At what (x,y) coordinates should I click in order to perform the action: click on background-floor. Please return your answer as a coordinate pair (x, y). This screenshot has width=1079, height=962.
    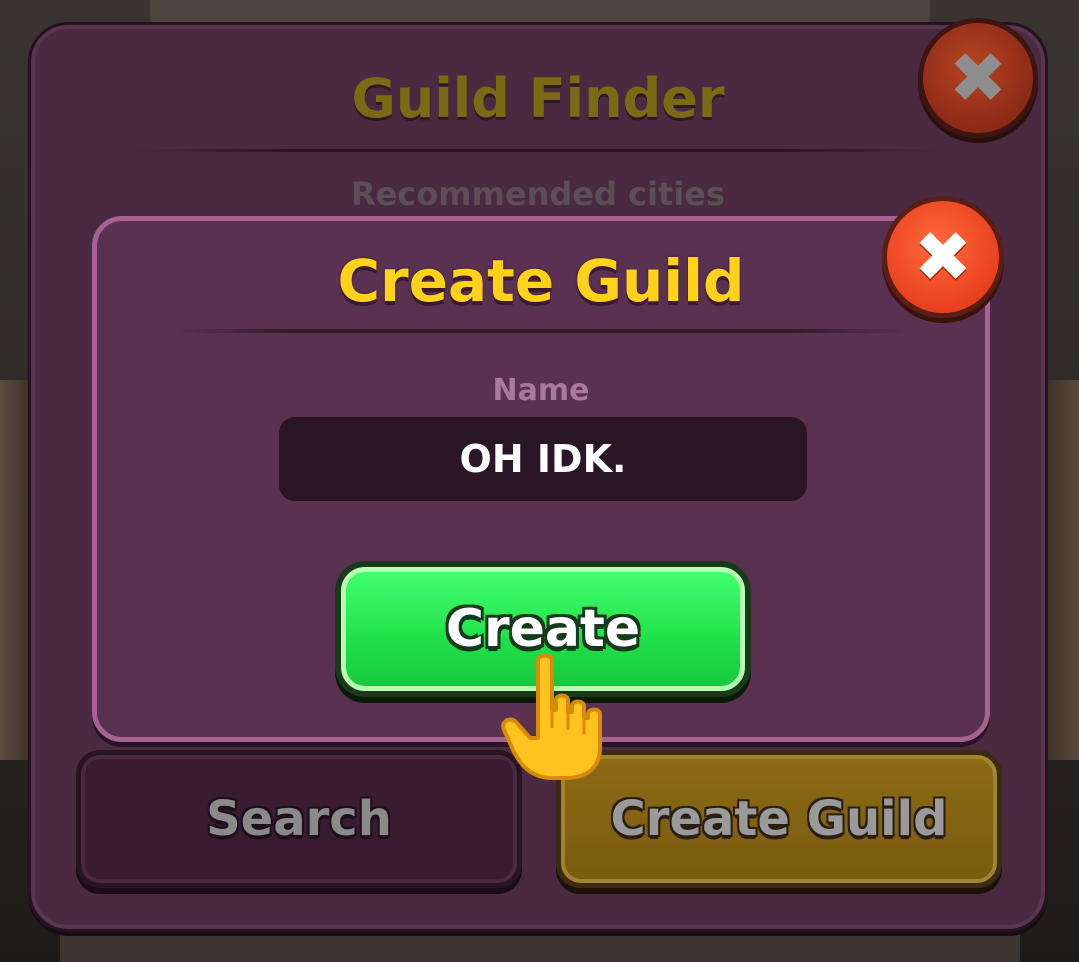
    Looking at the image, I should click on (540, 945).